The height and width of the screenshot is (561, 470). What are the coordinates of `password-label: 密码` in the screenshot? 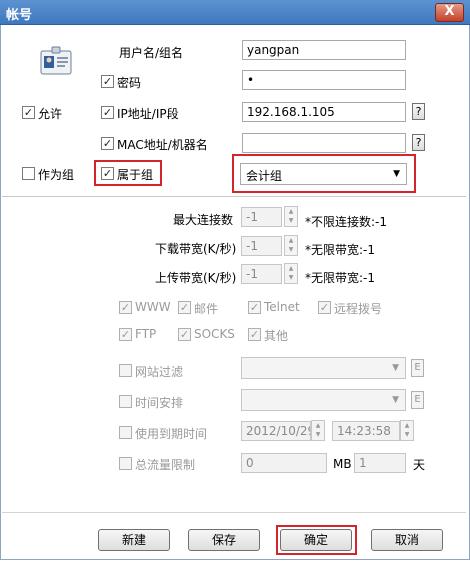 It's located at (129, 83).